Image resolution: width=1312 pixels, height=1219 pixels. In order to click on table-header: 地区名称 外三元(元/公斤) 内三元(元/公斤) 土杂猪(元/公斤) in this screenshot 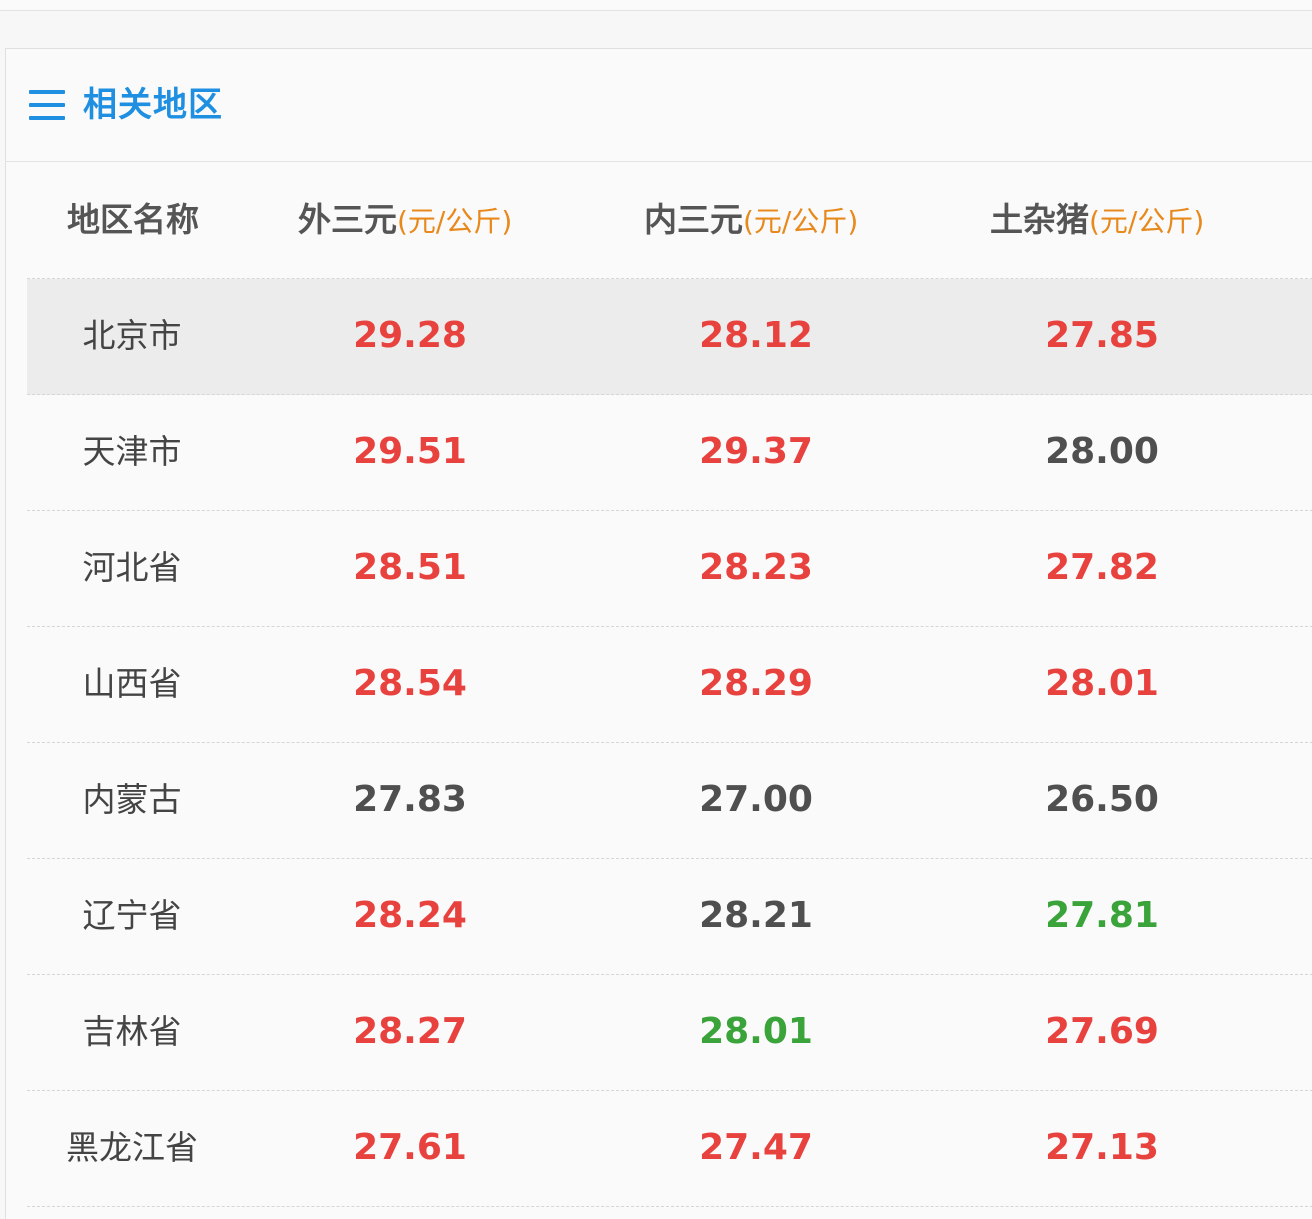, I will do `click(669, 220)`.